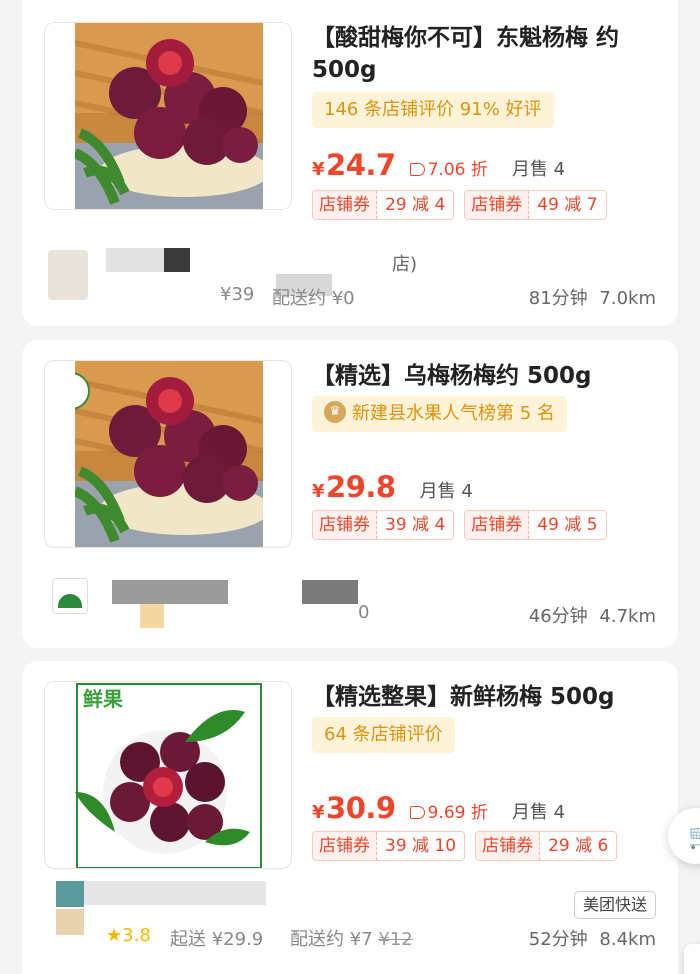 This screenshot has width=700, height=974. Describe the element at coordinates (168, 775) in the screenshot. I see `product-image: 鲜果` at that location.